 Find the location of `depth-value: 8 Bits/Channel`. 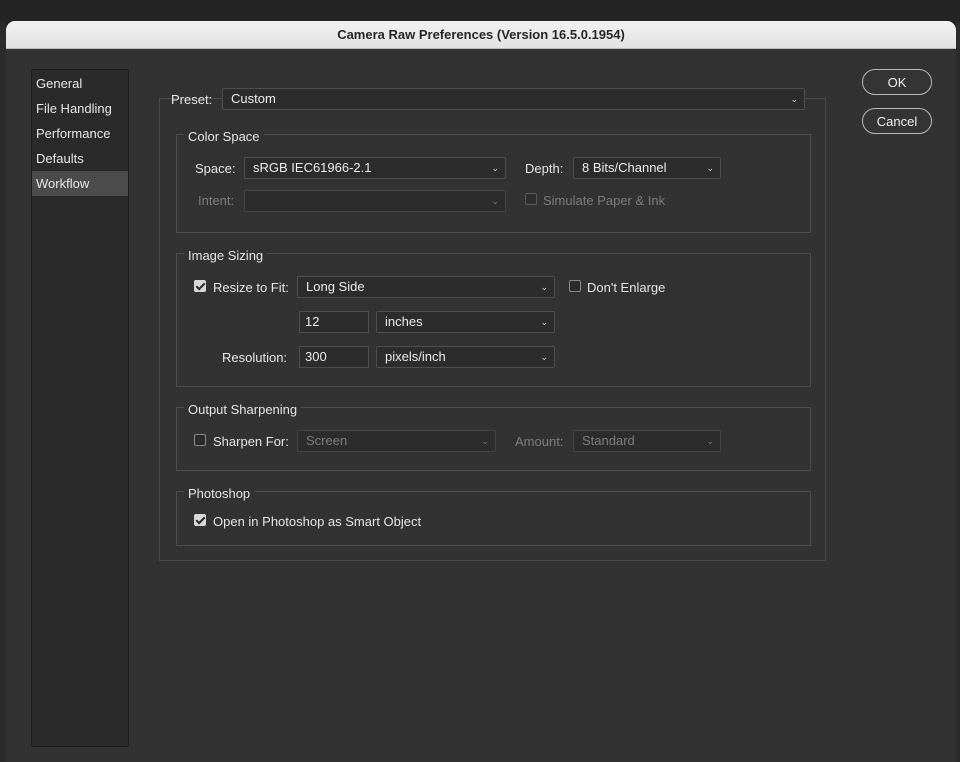

depth-value: 8 Bits/Channel is located at coordinates (624, 167).